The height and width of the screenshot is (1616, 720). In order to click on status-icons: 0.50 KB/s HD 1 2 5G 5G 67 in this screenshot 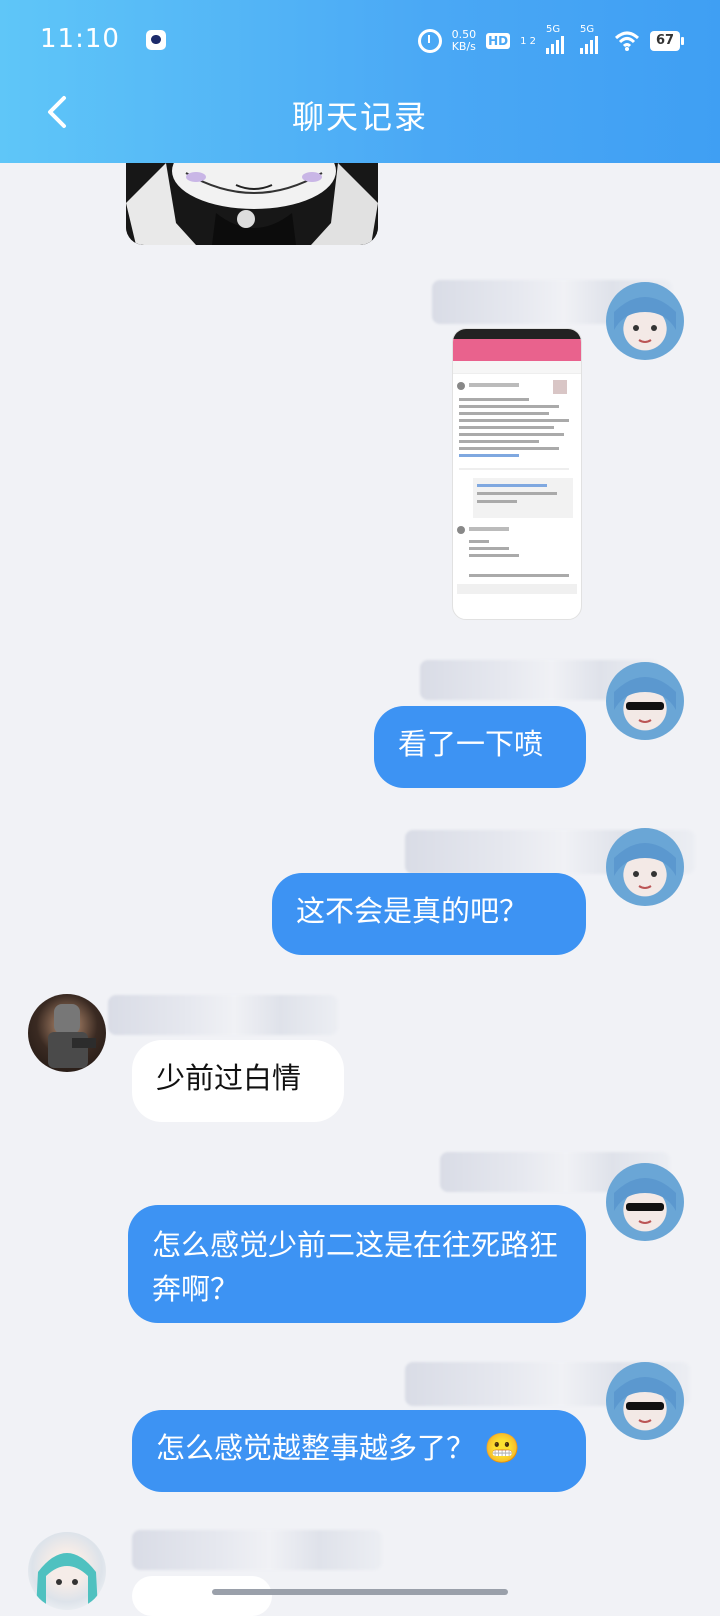, I will do `click(550, 40)`.